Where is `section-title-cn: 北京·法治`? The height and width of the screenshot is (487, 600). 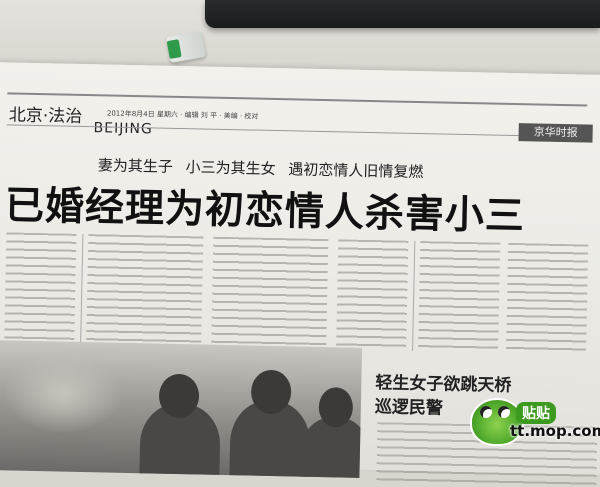 section-title-cn: 北京·法治 is located at coordinates (45, 116).